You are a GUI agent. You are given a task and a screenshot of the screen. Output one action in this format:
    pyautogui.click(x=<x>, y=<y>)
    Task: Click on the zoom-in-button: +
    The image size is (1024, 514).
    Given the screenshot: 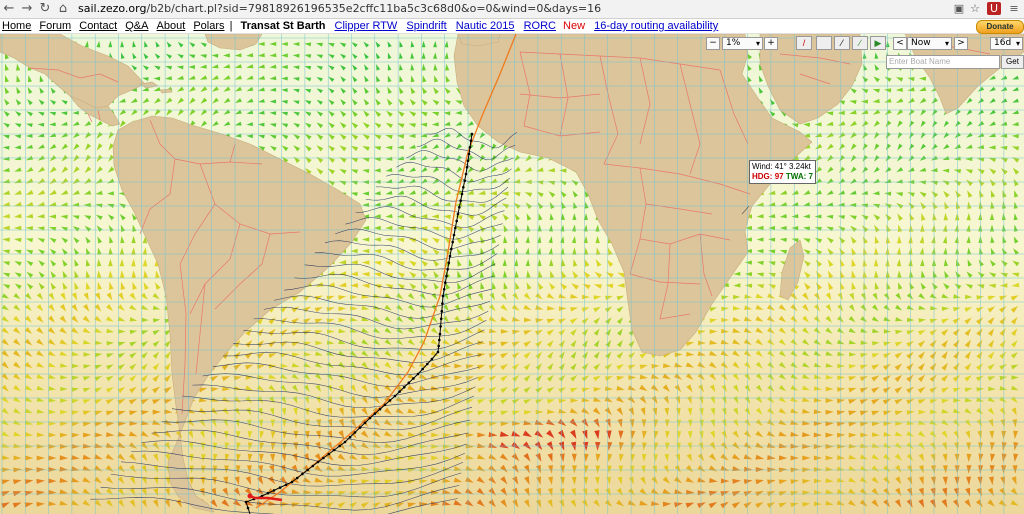 What is the action you would take?
    pyautogui.click(x=771, y=43)
    